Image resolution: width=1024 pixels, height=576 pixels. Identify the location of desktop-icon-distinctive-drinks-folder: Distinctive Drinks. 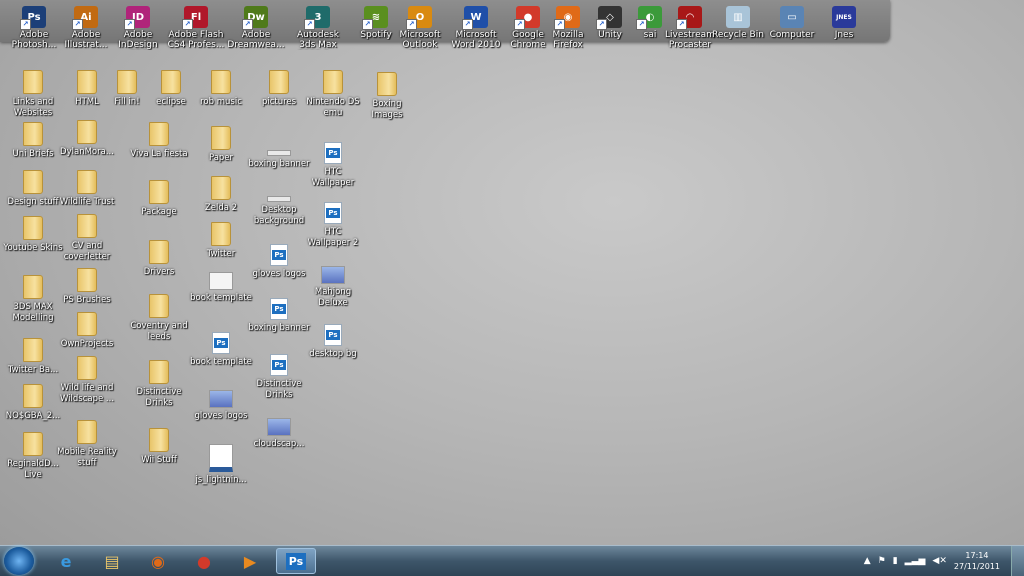
(159, 384).